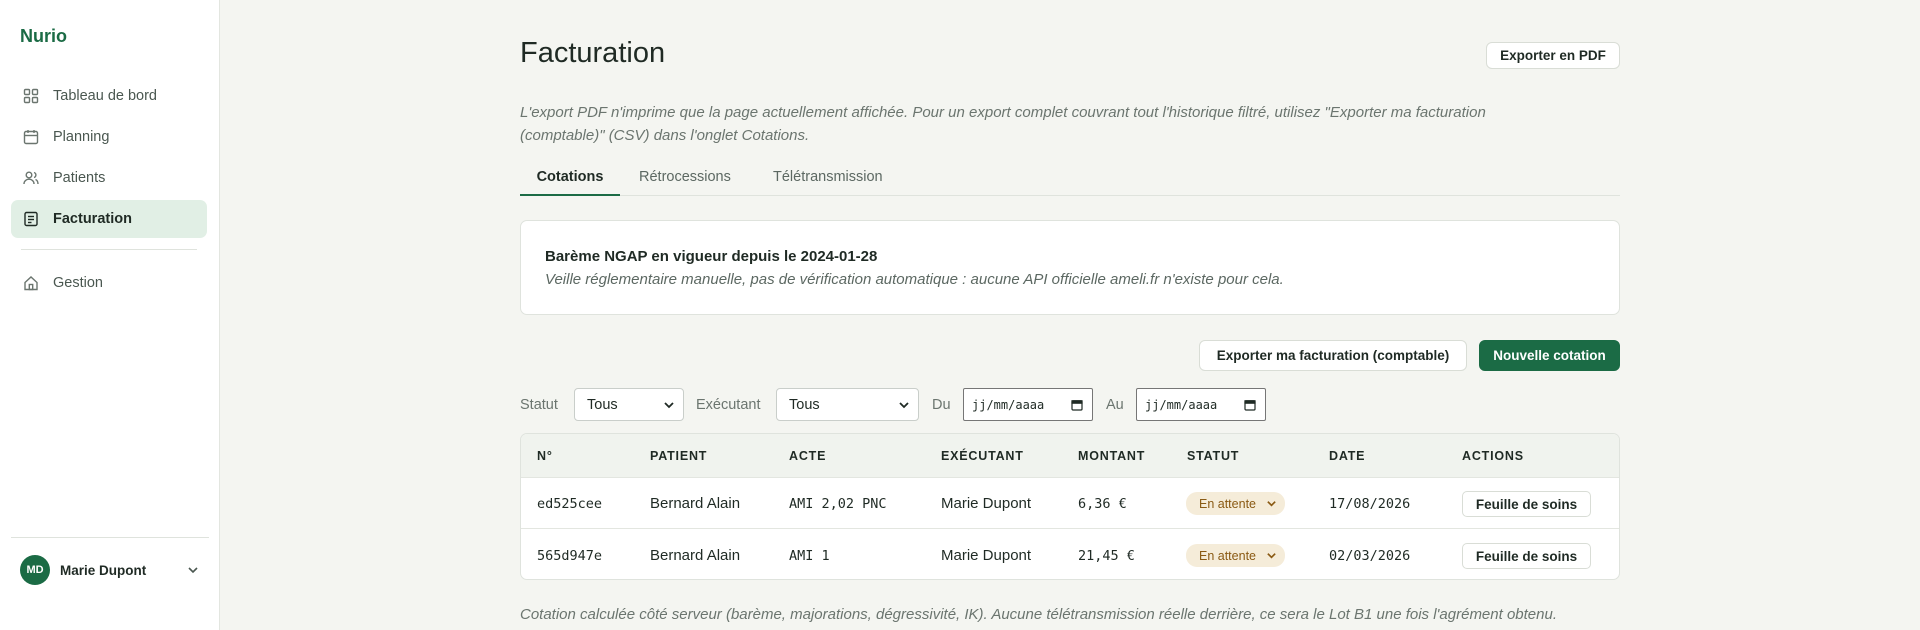 Image resolution: width=1920 pixels, height=630 pixels. What do you see at coordinates (1553, 55) in the screenshot?
I see `export-pdf-button: Exporter en PDF` at bounding box center [1553, 55].